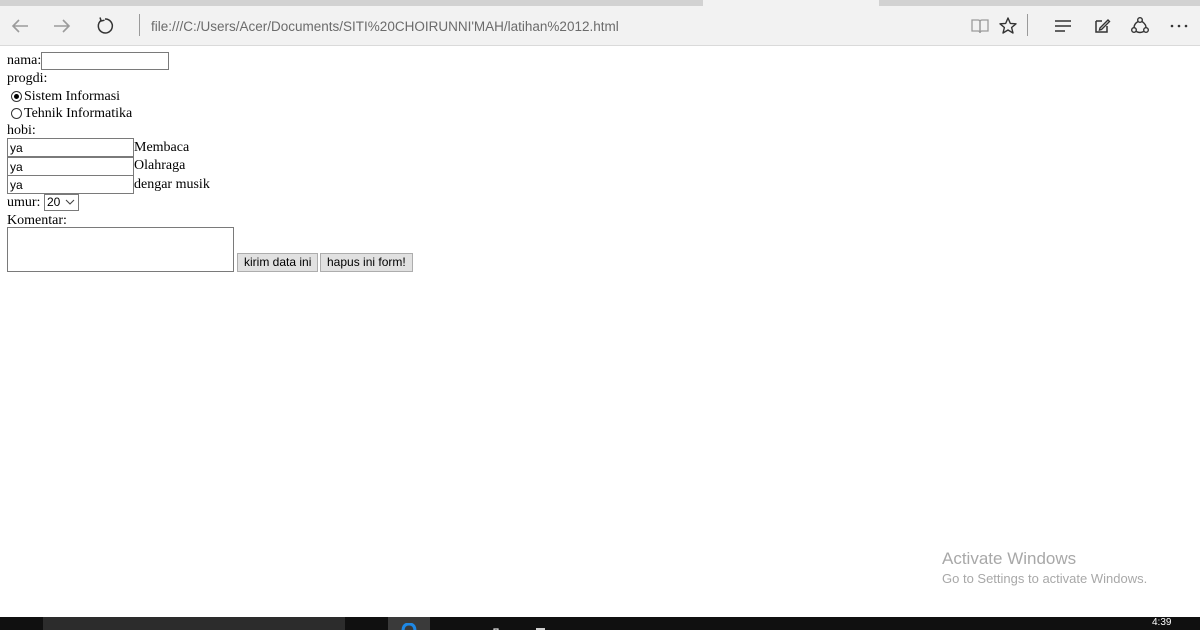 This screenshot has width=1200, height=630. Describe the element at coordinates (1161, 622) in the screenshot. I see `taskbar-clock: 4:39` at that location.